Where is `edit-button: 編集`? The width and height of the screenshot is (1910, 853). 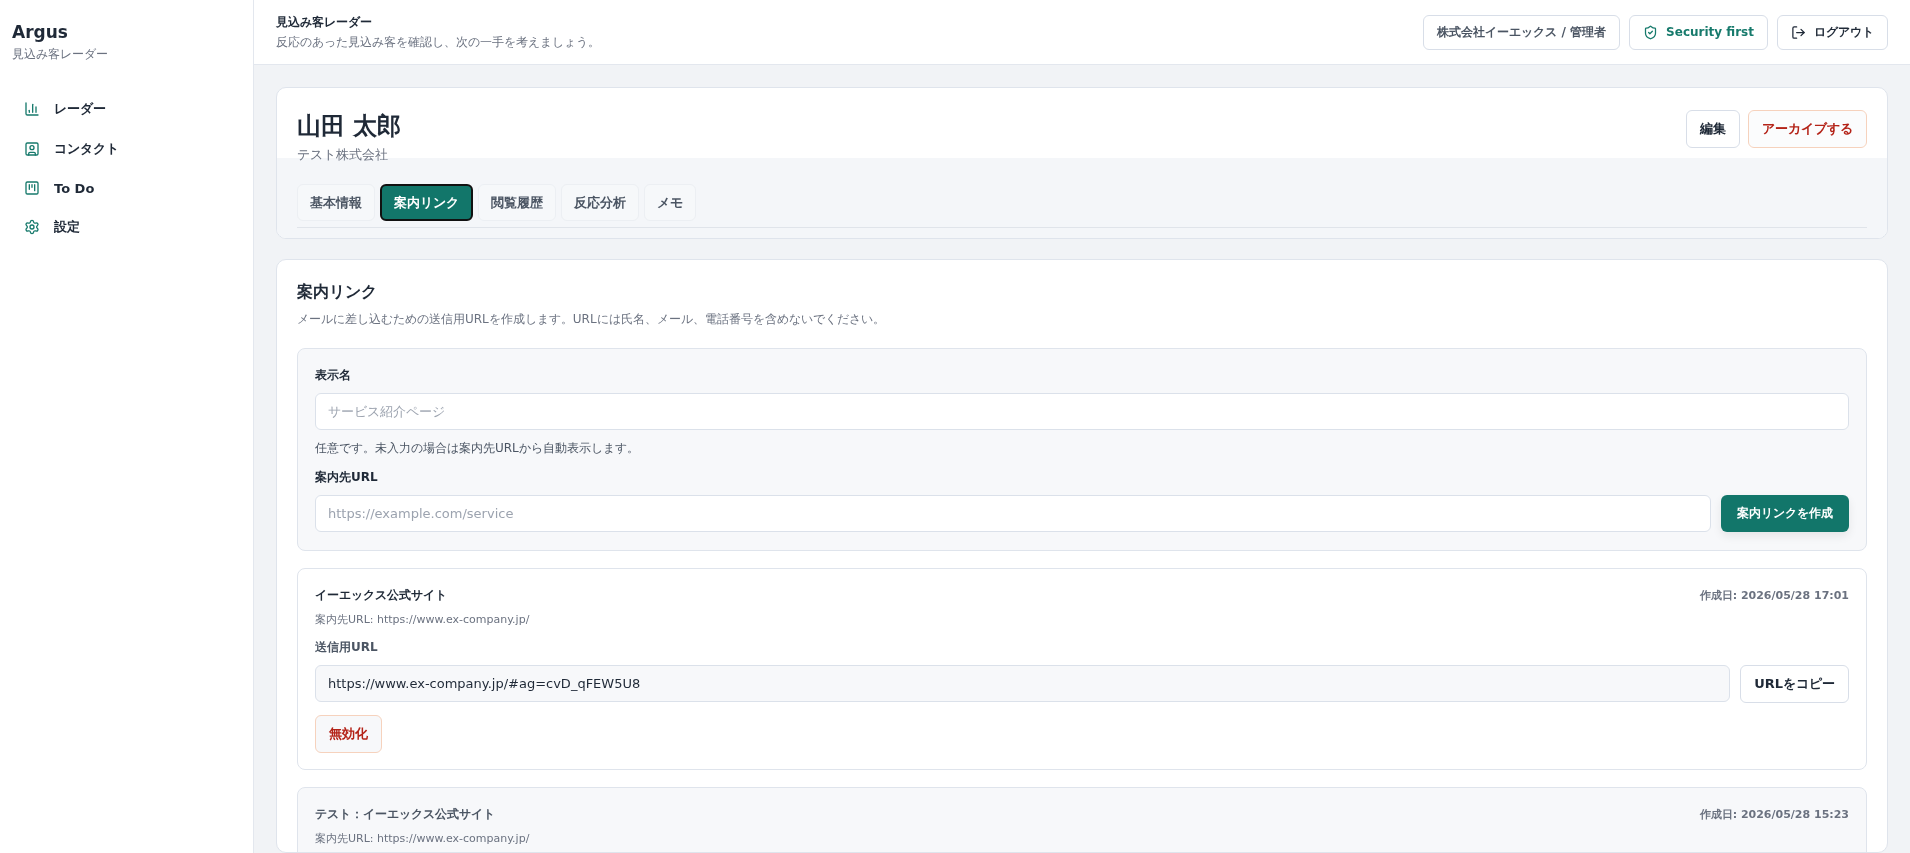
edit-button: 編集 is located at coordinates (1713, 129).